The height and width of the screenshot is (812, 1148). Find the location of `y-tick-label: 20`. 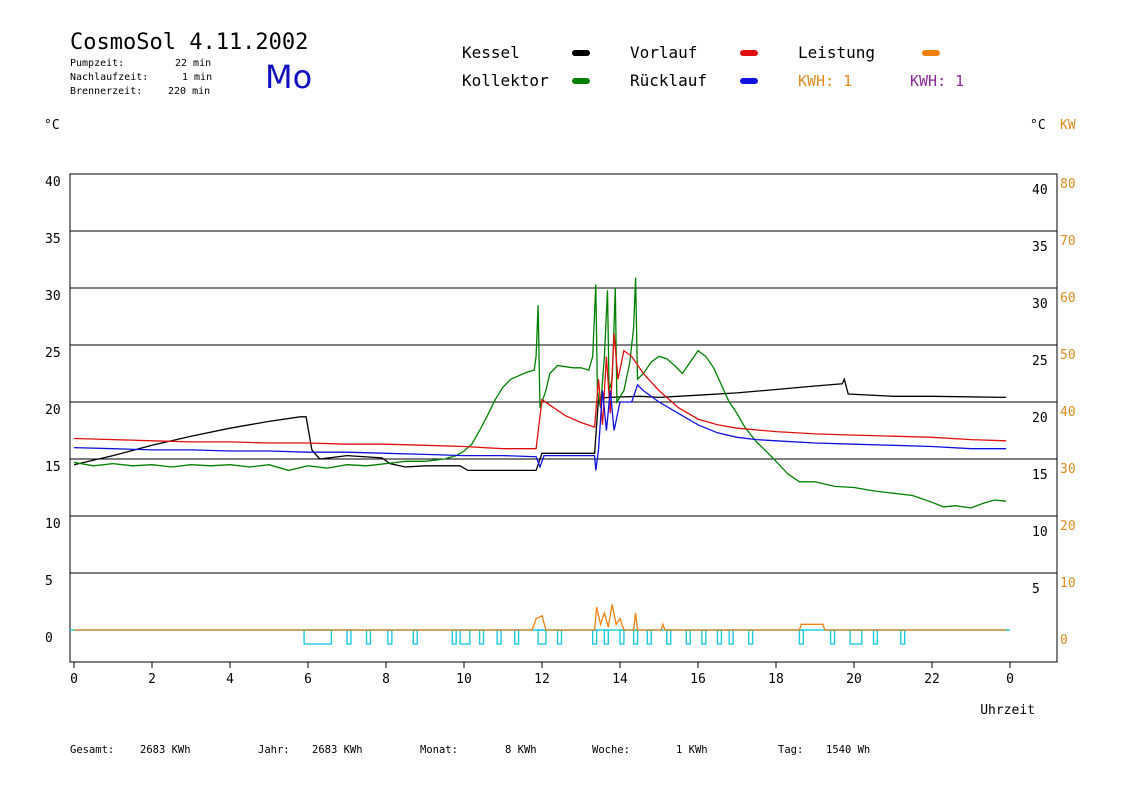

y-tick-label: 20 is located at coordinates (53, 410).